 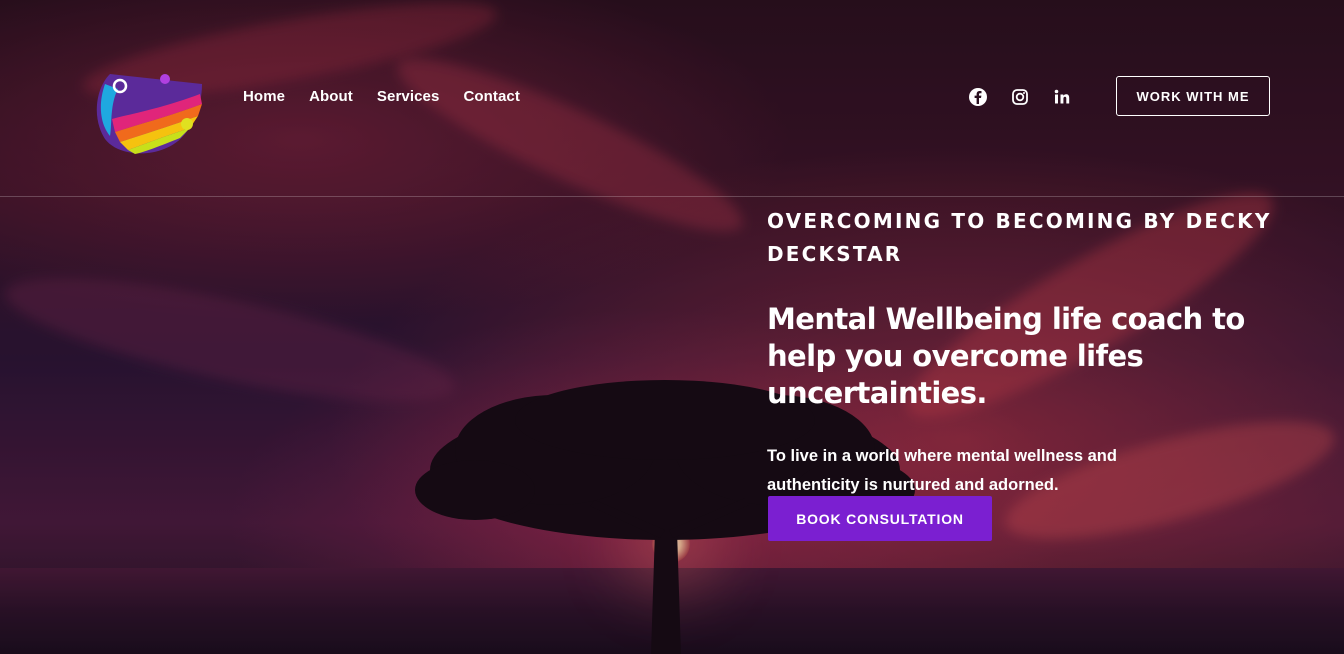 What do you see at coordinates (148, 111) in the screenshot?
I see `brand-logo` at bounding box center [148, 111].